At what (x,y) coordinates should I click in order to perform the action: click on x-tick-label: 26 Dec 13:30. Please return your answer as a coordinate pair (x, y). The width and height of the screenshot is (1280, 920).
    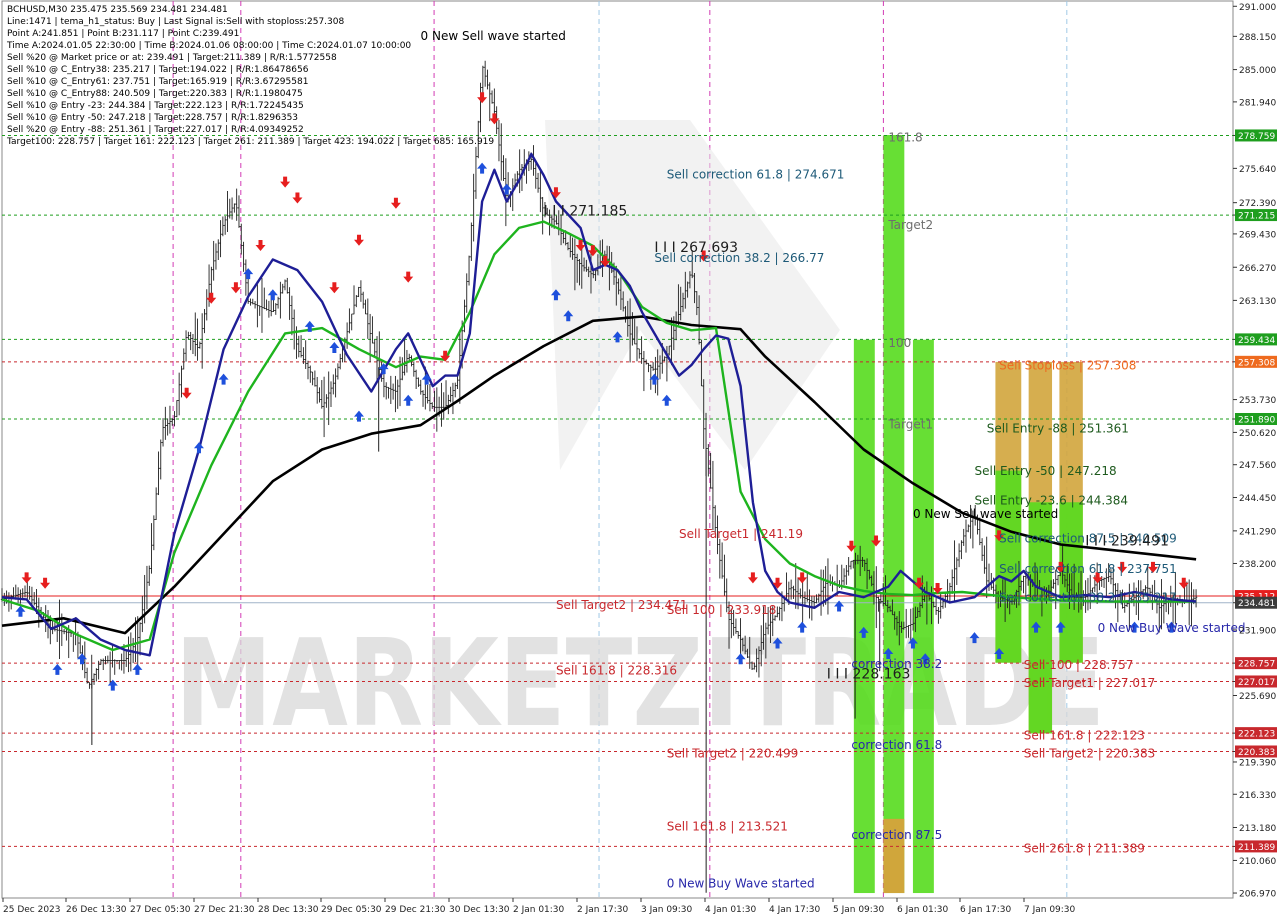
    Looking at the image, I should click on (96, 910).